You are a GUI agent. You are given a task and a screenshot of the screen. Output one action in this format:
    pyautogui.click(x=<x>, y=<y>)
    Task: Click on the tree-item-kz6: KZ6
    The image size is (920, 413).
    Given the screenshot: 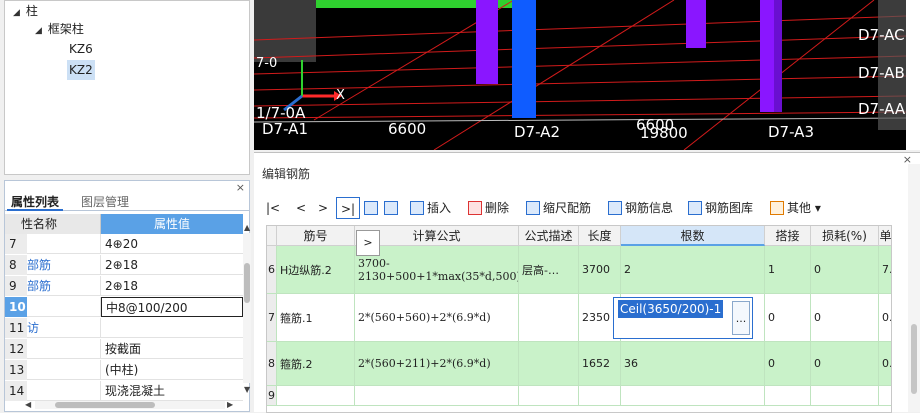 What is the action you would take?
    pyautogui.click(x=81, y=49)
    